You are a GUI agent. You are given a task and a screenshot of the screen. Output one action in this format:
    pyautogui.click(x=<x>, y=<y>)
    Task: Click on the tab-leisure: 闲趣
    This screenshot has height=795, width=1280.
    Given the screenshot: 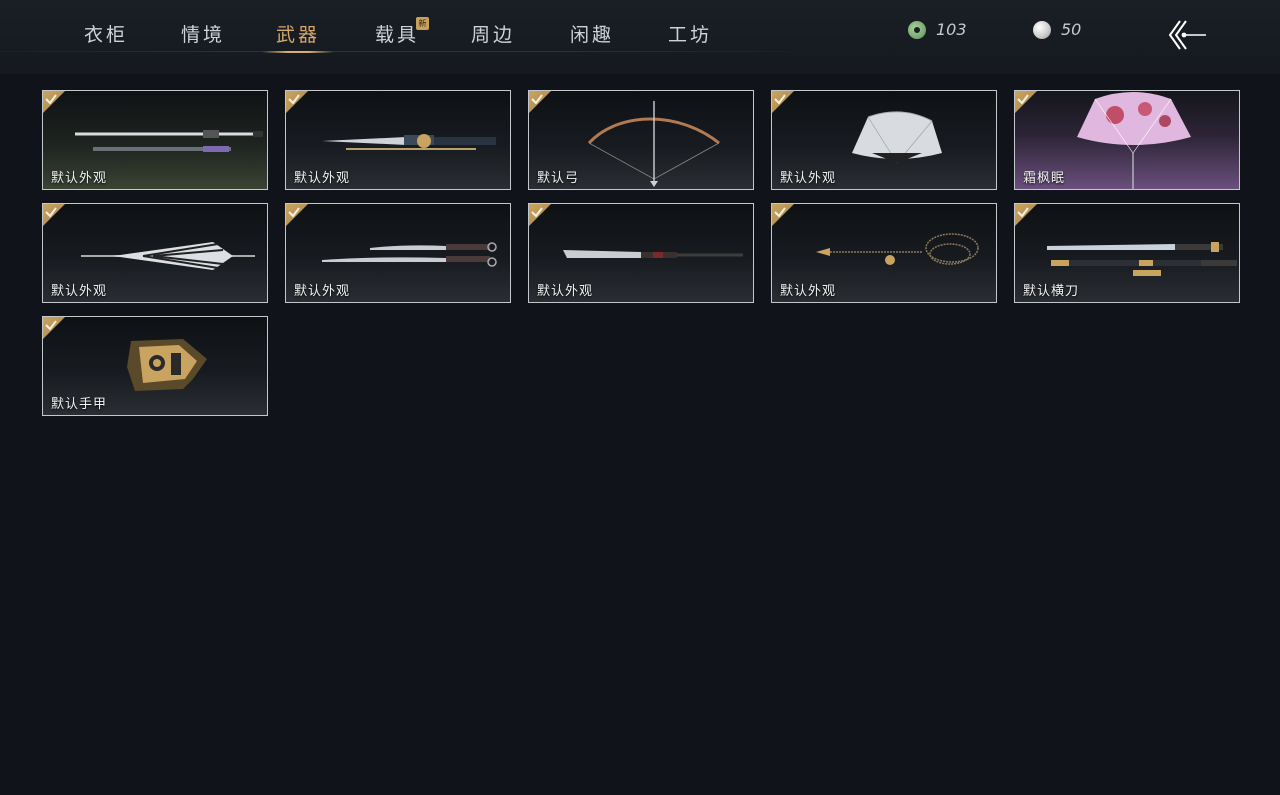 What is the action you would take?
    pyautogui.click(x=592, y=35)
    